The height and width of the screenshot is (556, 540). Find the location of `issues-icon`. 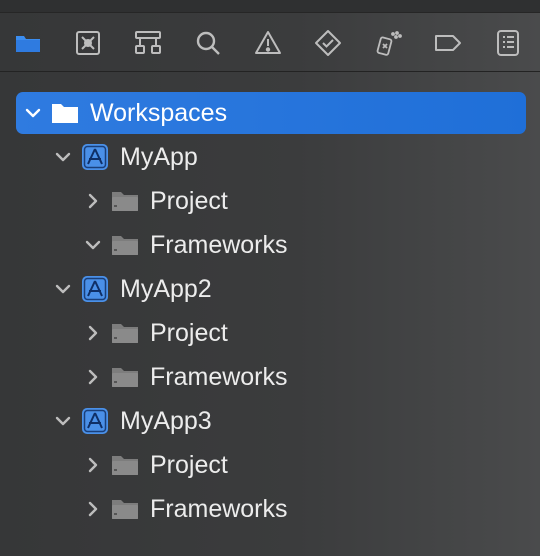

issues-icon is located at coordinates (268, 43).